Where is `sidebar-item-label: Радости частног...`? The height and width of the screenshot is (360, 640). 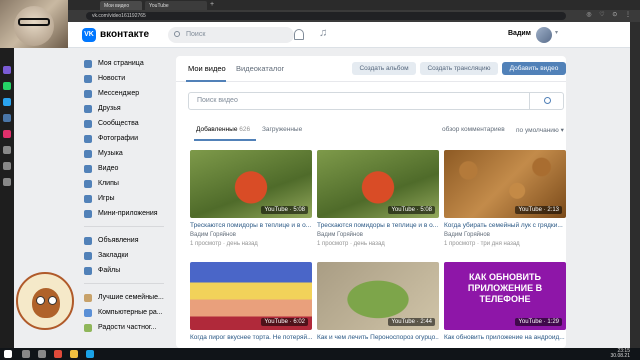
sidebar-item-label: Радости частног... is located at coordinates (127, 327).